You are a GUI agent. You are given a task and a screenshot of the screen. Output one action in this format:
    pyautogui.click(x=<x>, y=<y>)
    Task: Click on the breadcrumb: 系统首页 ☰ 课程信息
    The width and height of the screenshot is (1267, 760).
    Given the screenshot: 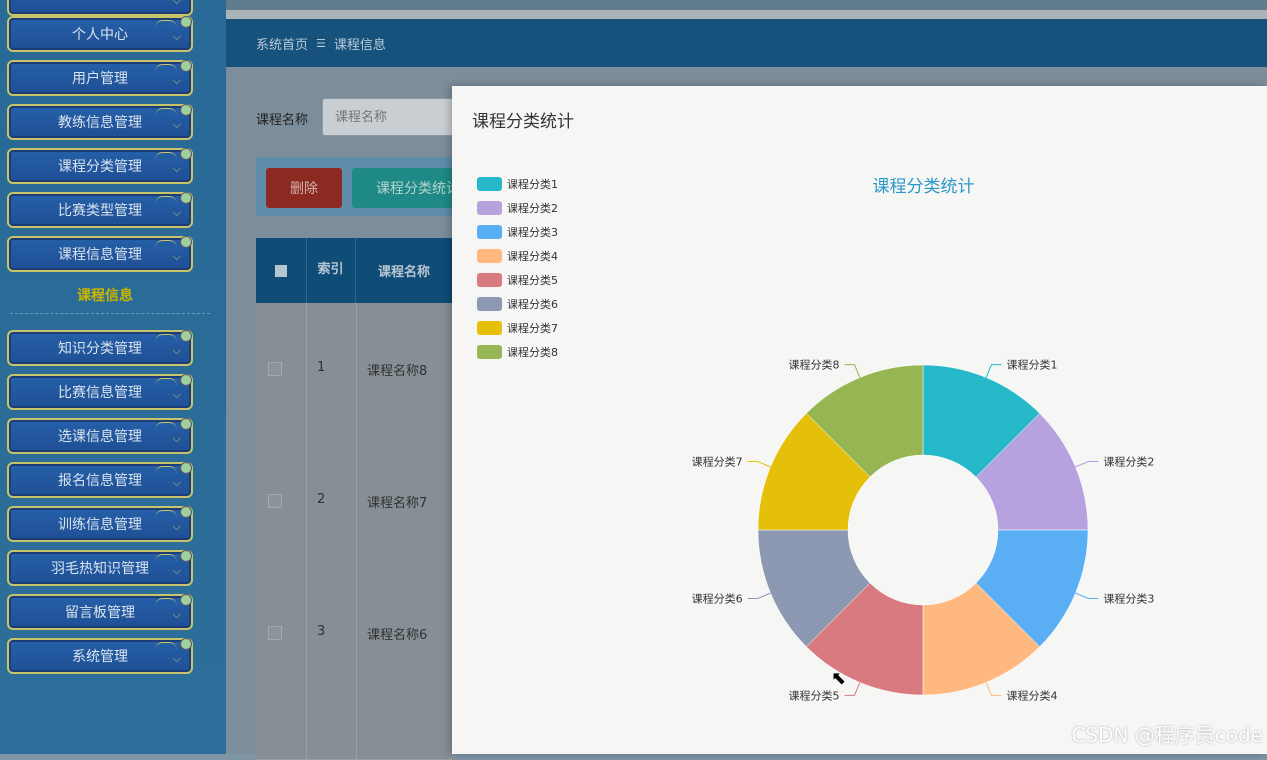 What is the action you would take?
    pyautogui.click(x=746, y=43)
    